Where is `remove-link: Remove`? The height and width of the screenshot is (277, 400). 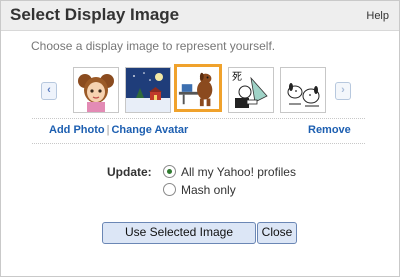
remove-link: Remove is located at coordinates (329, 130).